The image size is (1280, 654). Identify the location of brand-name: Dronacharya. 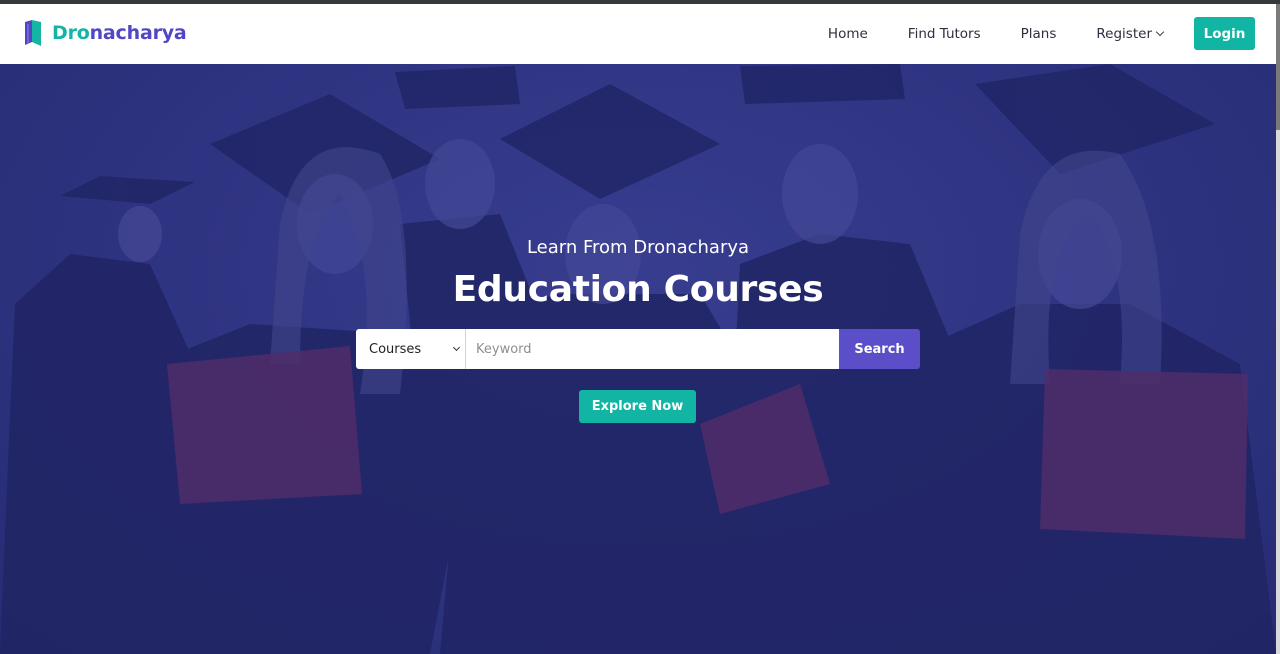
(119, 33).